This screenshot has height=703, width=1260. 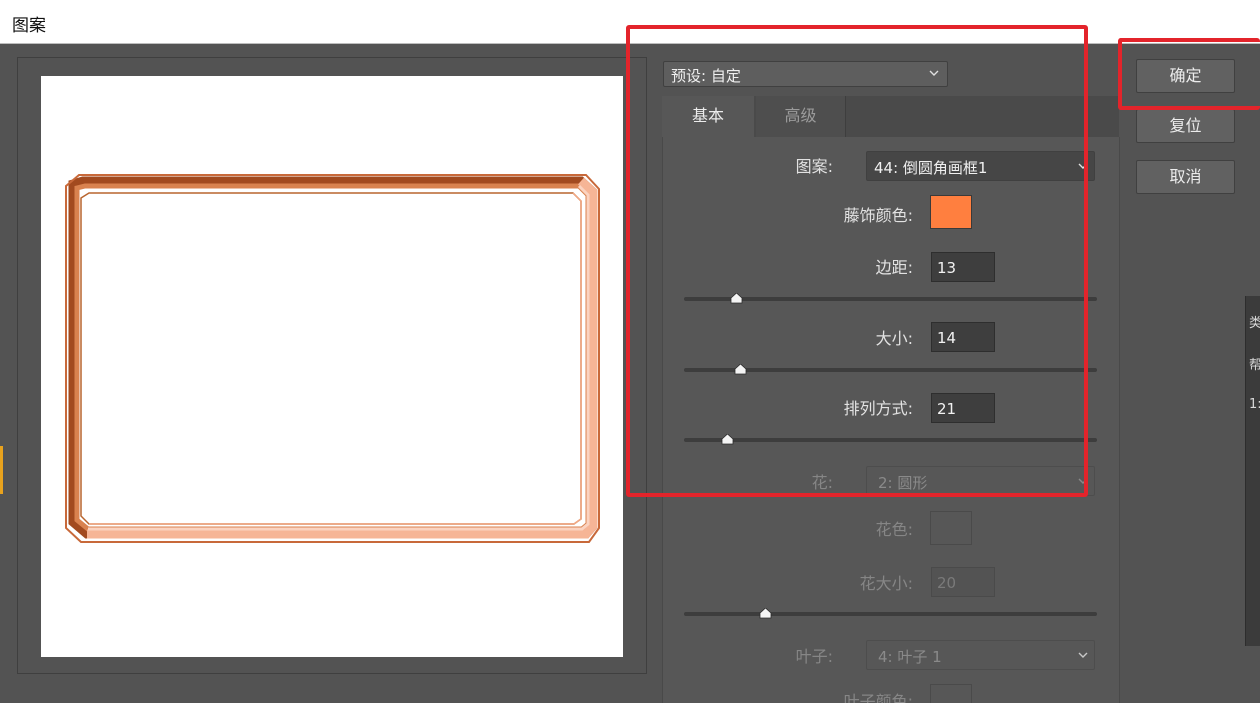 What do you see at coordinates (963, 267) in the screenshot?
I see `margin-input: 13` at bounding box center [963, 267].